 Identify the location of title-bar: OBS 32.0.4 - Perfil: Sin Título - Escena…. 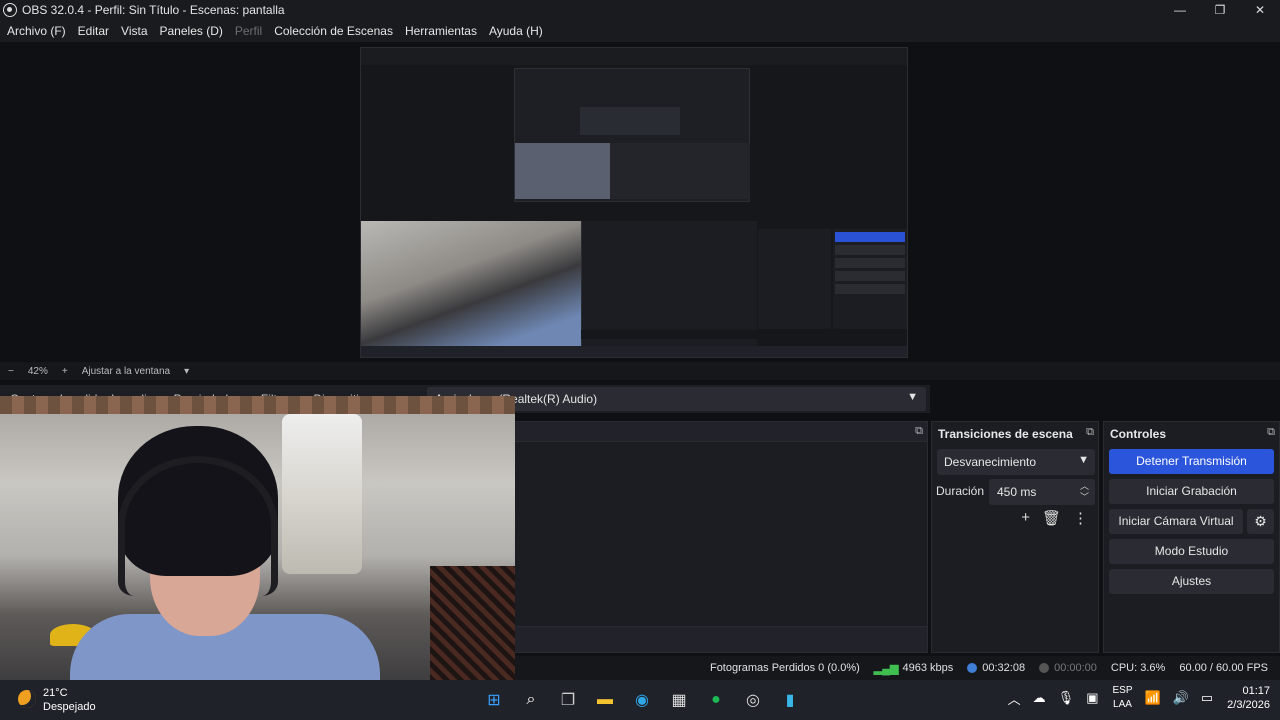
(640, 10).